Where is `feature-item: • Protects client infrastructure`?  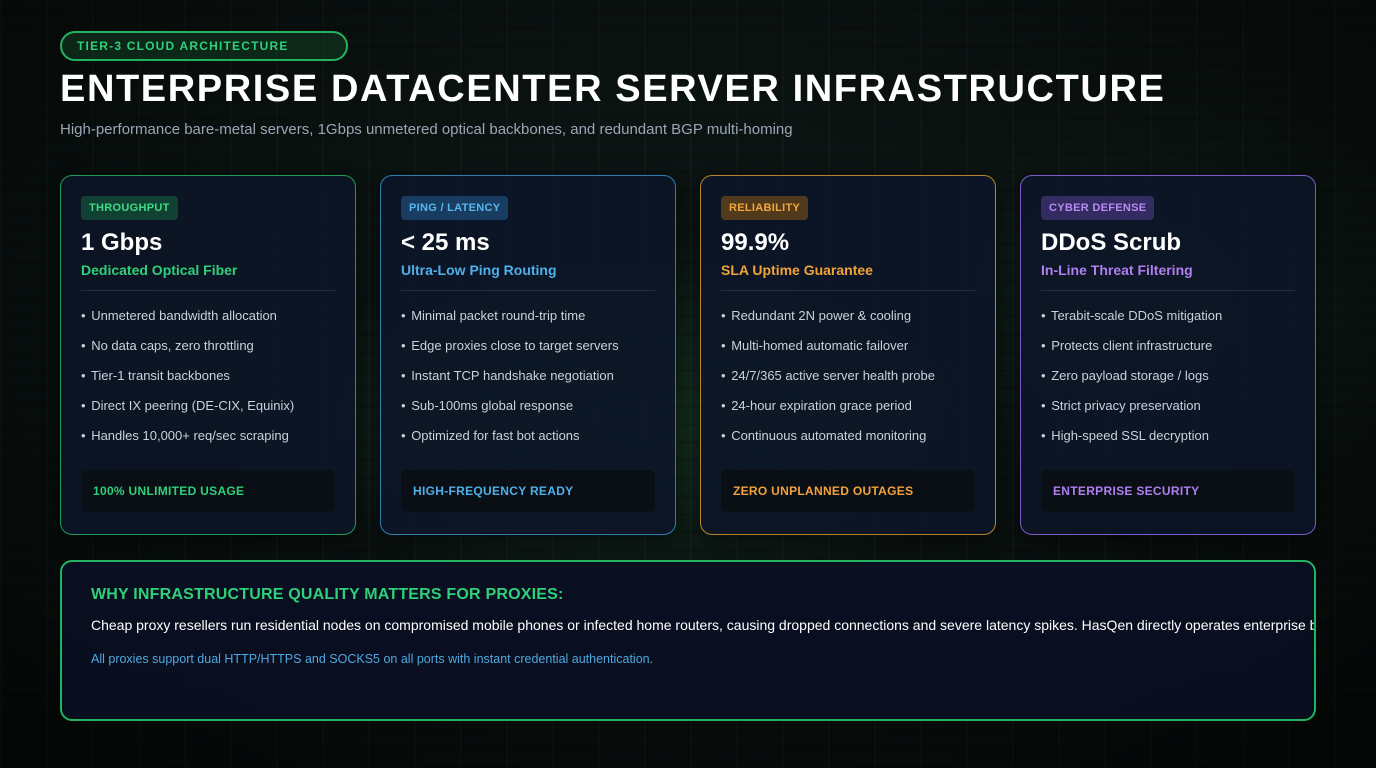
feature-item: • Protects client infrastructure is located at coordinates (1127, 345).